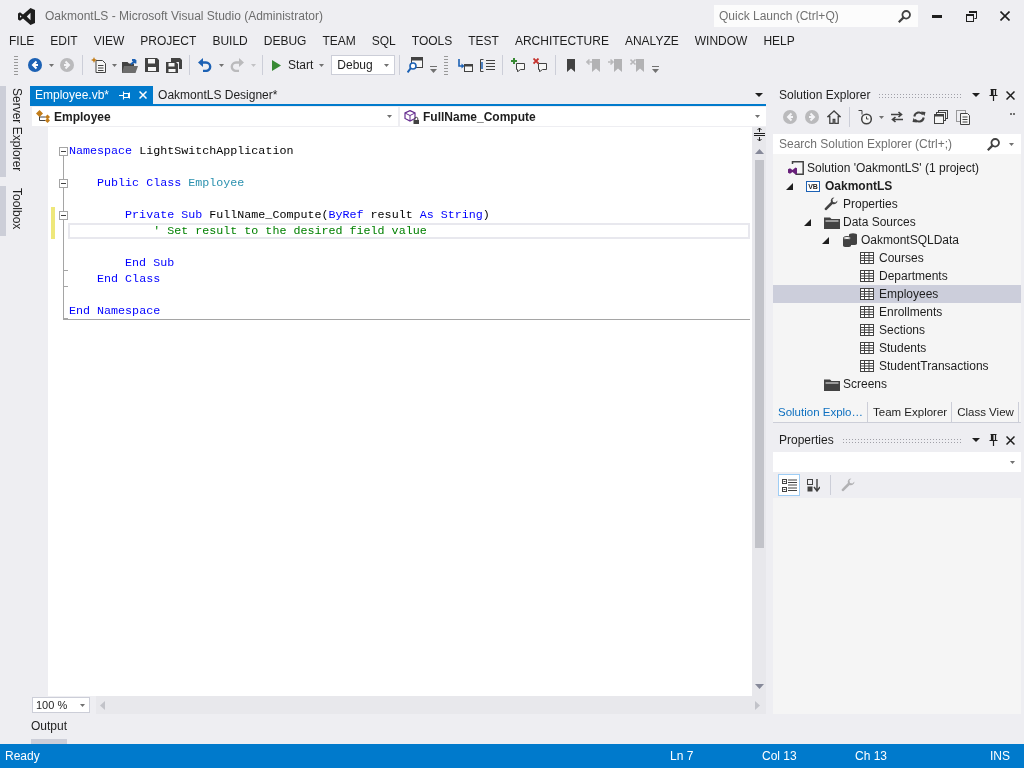  Describe the element at coordinates (16, 65) in the screenshot. I see `toolbar-grip` at that location.